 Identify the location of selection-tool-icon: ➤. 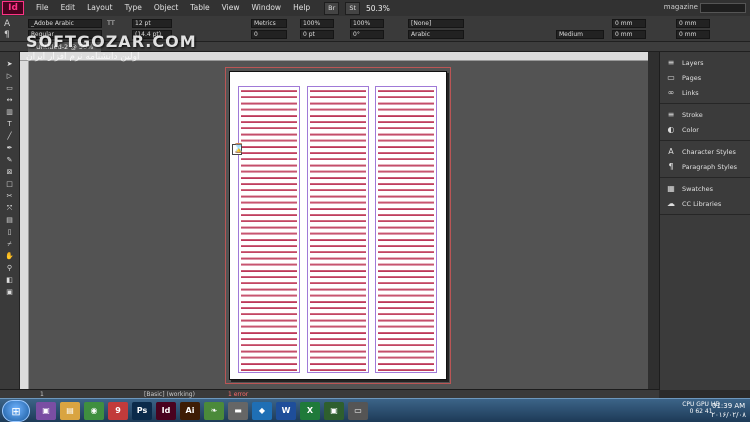
(10, 64).